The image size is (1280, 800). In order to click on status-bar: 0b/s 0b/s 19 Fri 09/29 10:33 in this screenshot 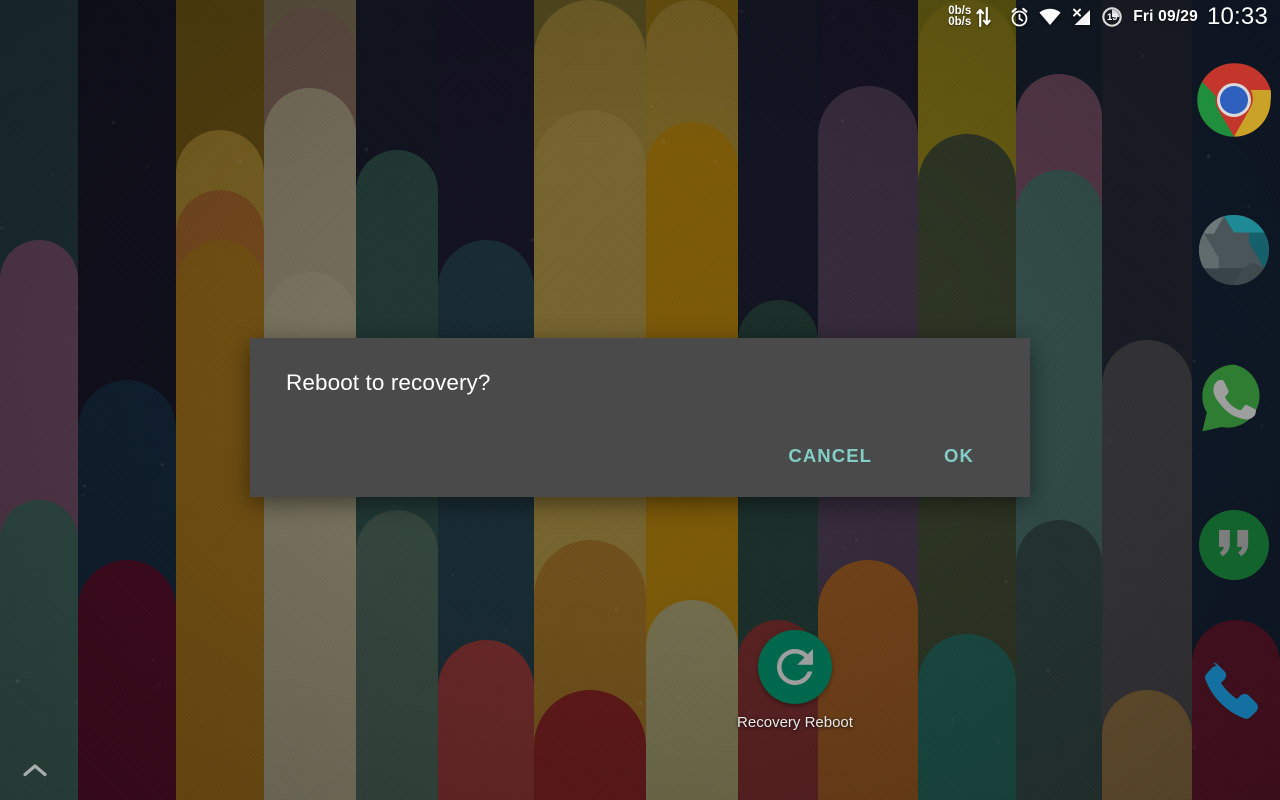, I will do `click(640, 17)`.